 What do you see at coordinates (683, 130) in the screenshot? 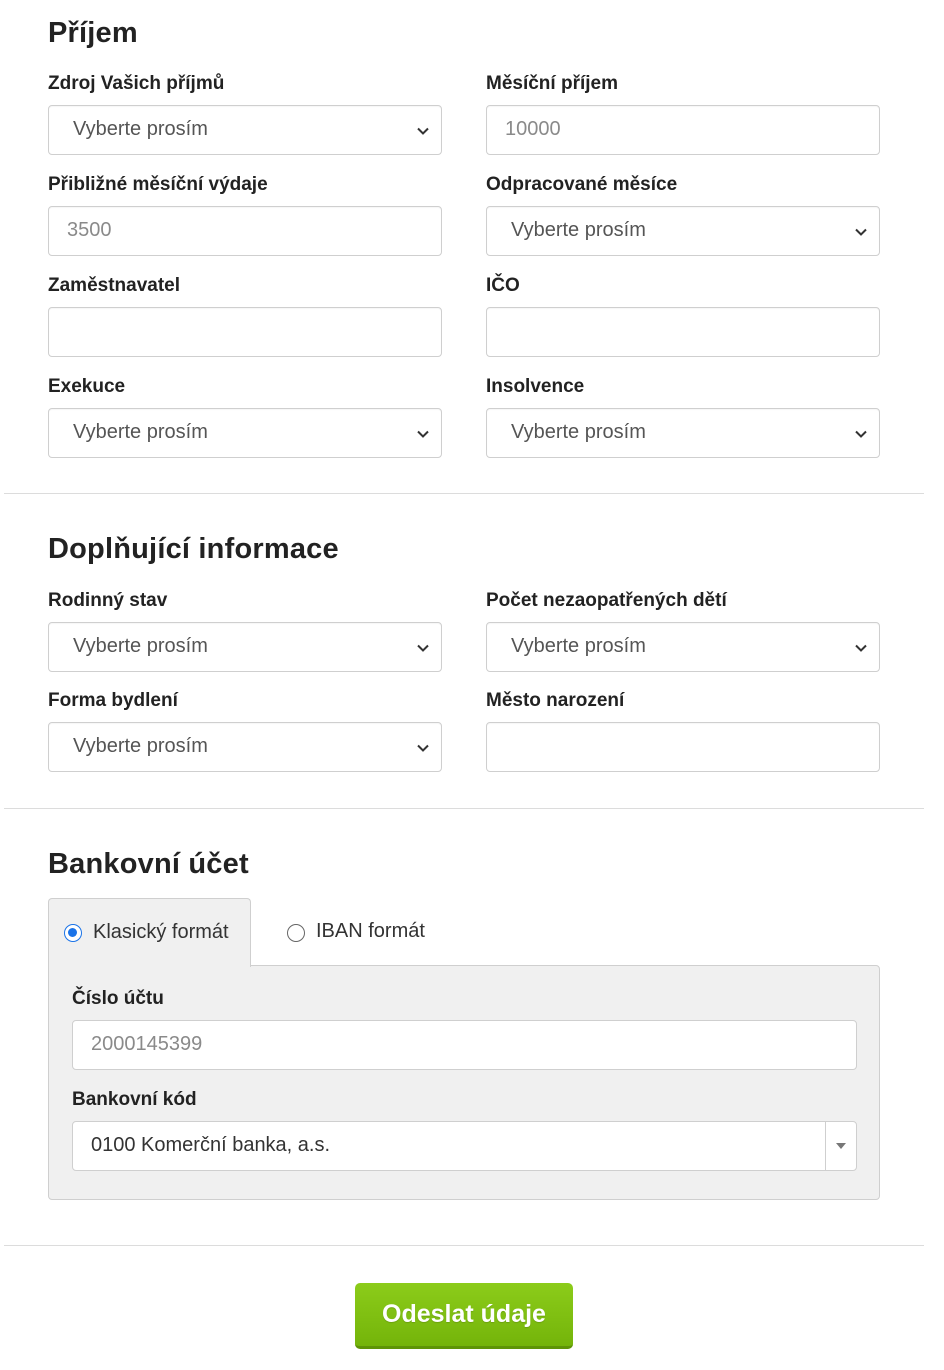
I see `monthly-income-input: 10000` at bounding box center [683, 130].